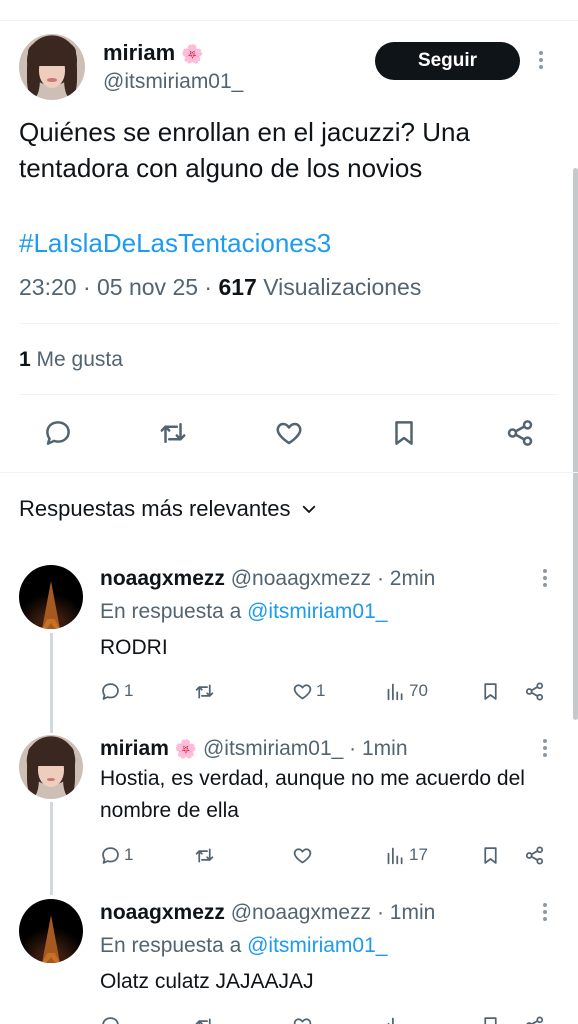 This screenshot has width=578, height=1024. What do you see at coordinates (418, 854) in the screenshot?
I see `views-count: 17` at bounding box center [418, 854].